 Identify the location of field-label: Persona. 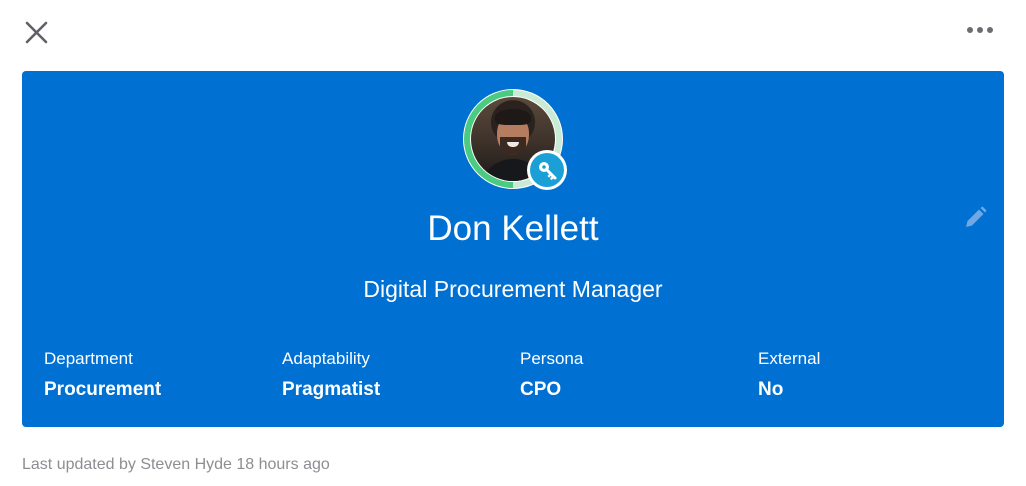
(552, 358).